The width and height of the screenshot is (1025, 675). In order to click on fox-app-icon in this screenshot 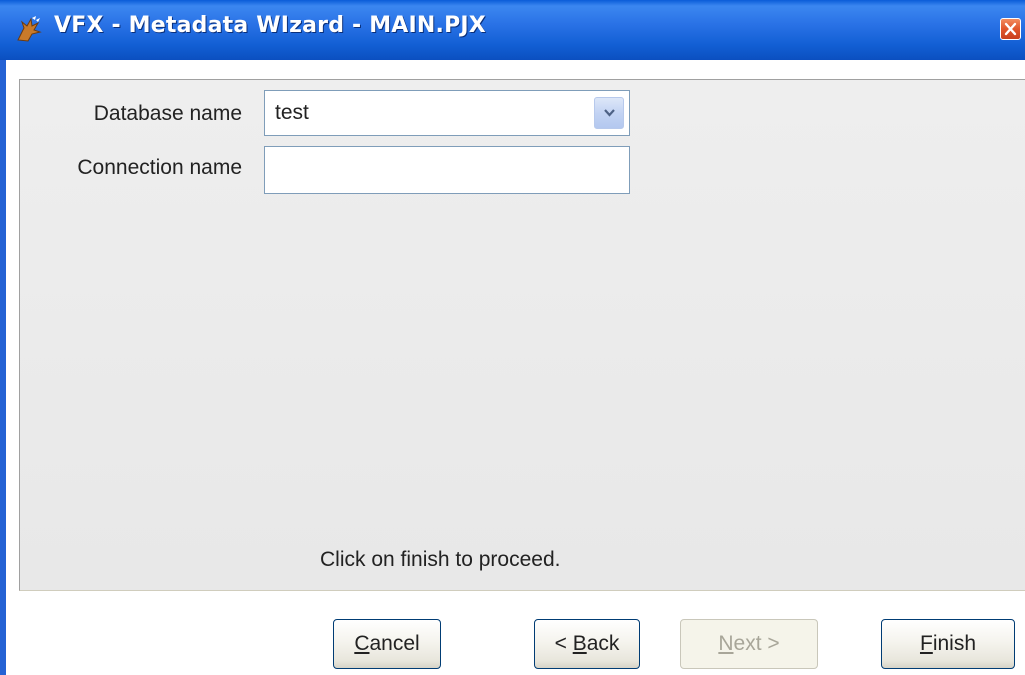, I will do `click(29, 29)`.